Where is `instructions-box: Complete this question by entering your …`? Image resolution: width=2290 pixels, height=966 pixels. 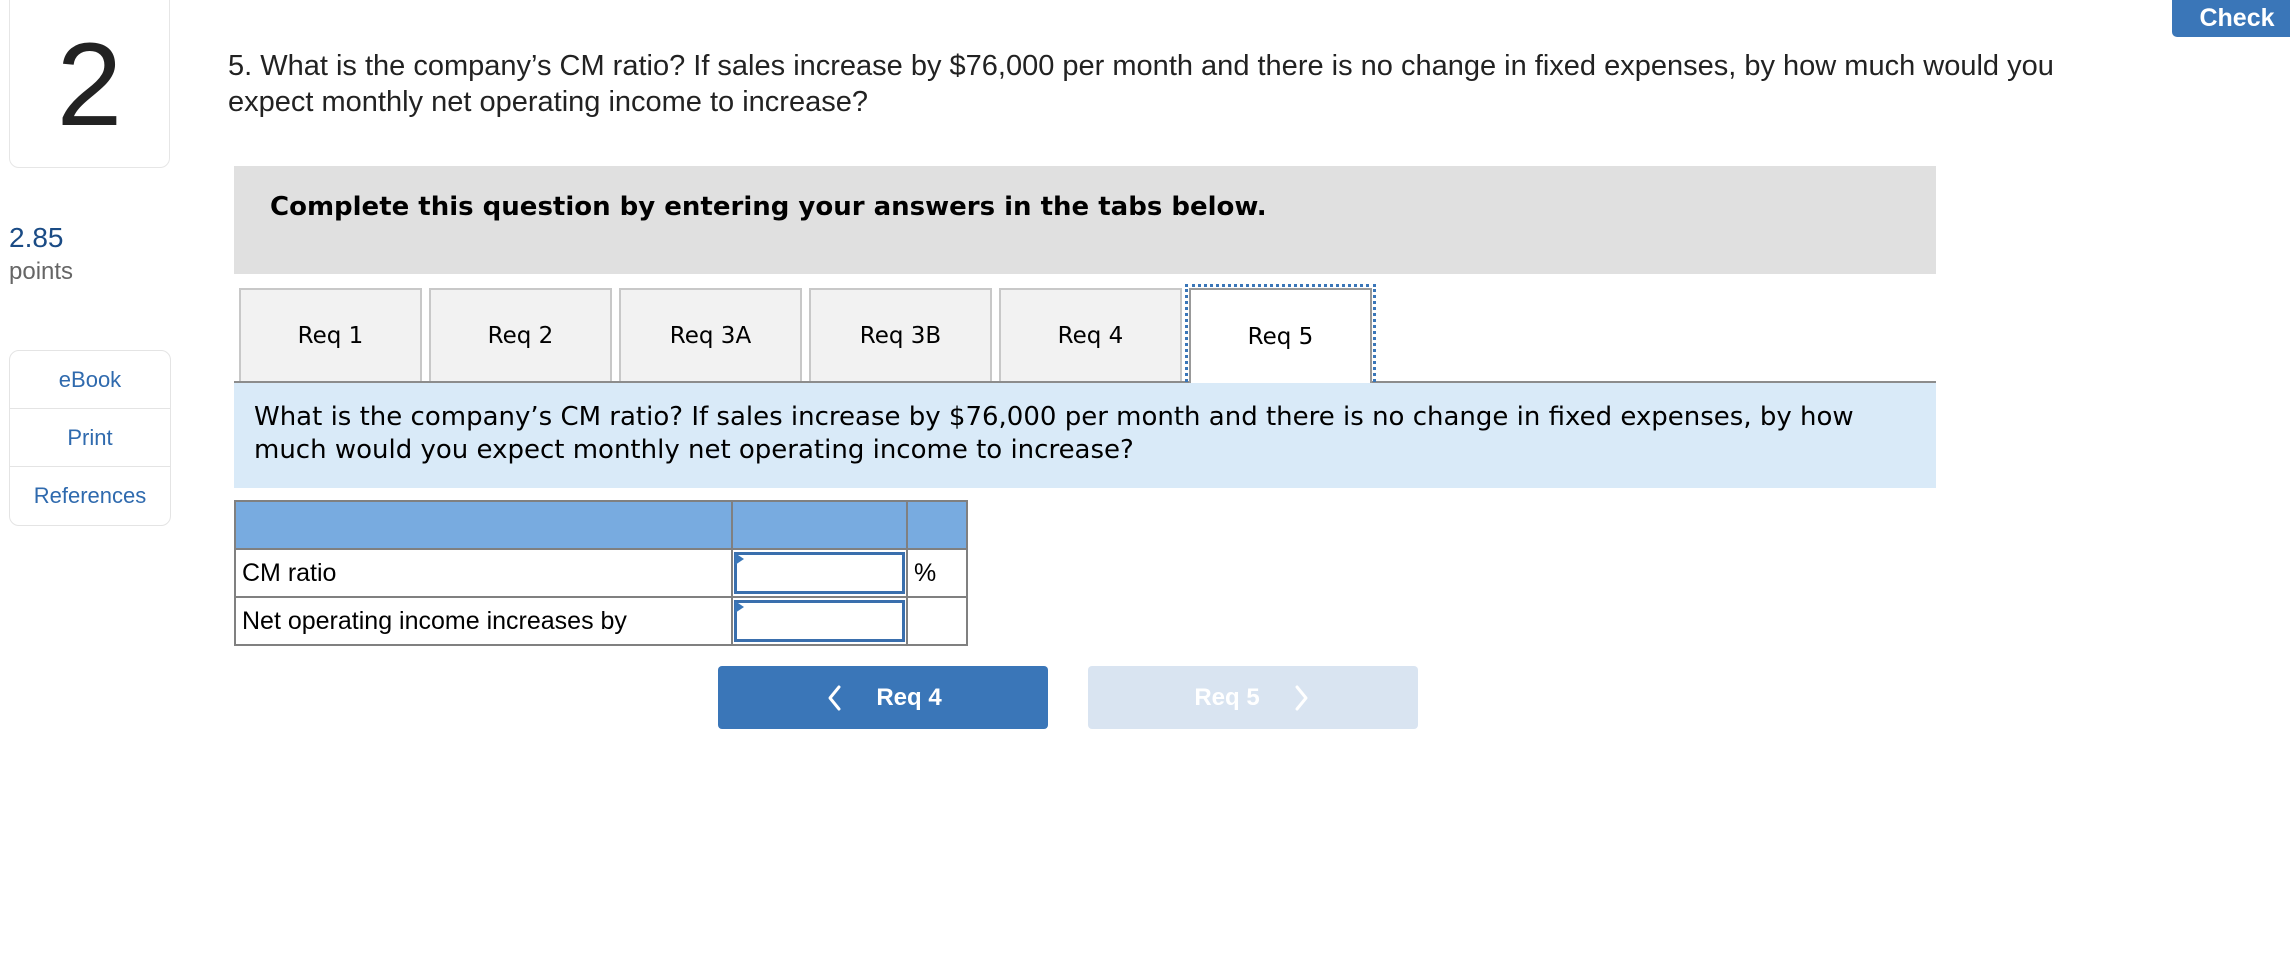 instructions-box: Complete this question by entering your … is located at coordinates (1085, 220).